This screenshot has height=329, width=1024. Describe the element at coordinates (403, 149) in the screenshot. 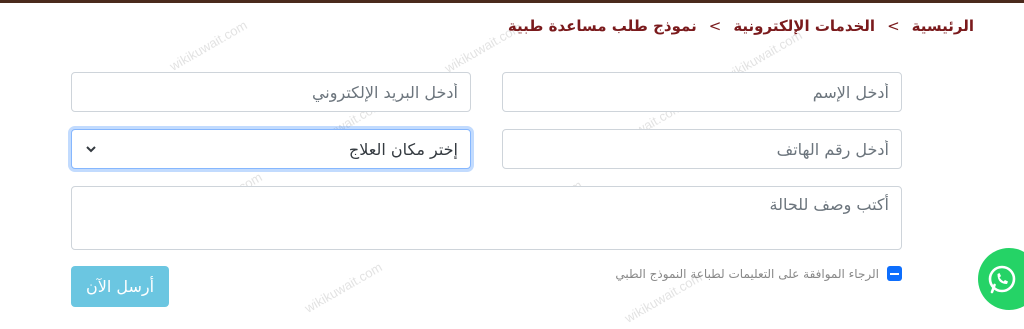

I see `treatment-location-select-value: إختر مكان العلاج` at that location.